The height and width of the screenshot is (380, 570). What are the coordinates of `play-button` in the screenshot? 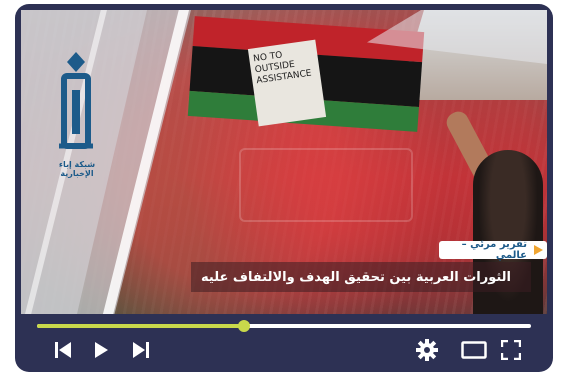 It's located at (101, 350).